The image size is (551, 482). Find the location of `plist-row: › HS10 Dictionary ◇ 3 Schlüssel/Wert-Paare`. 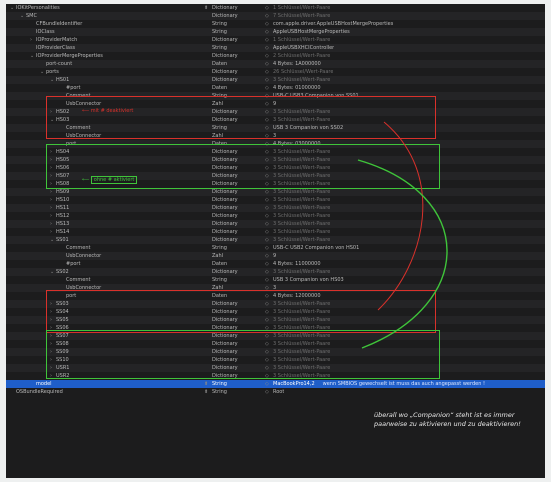

plist-row: › HS10 Dictionary ◇ 3 Schlüssel/Wert-Paare is located at coordinates (275, 200).